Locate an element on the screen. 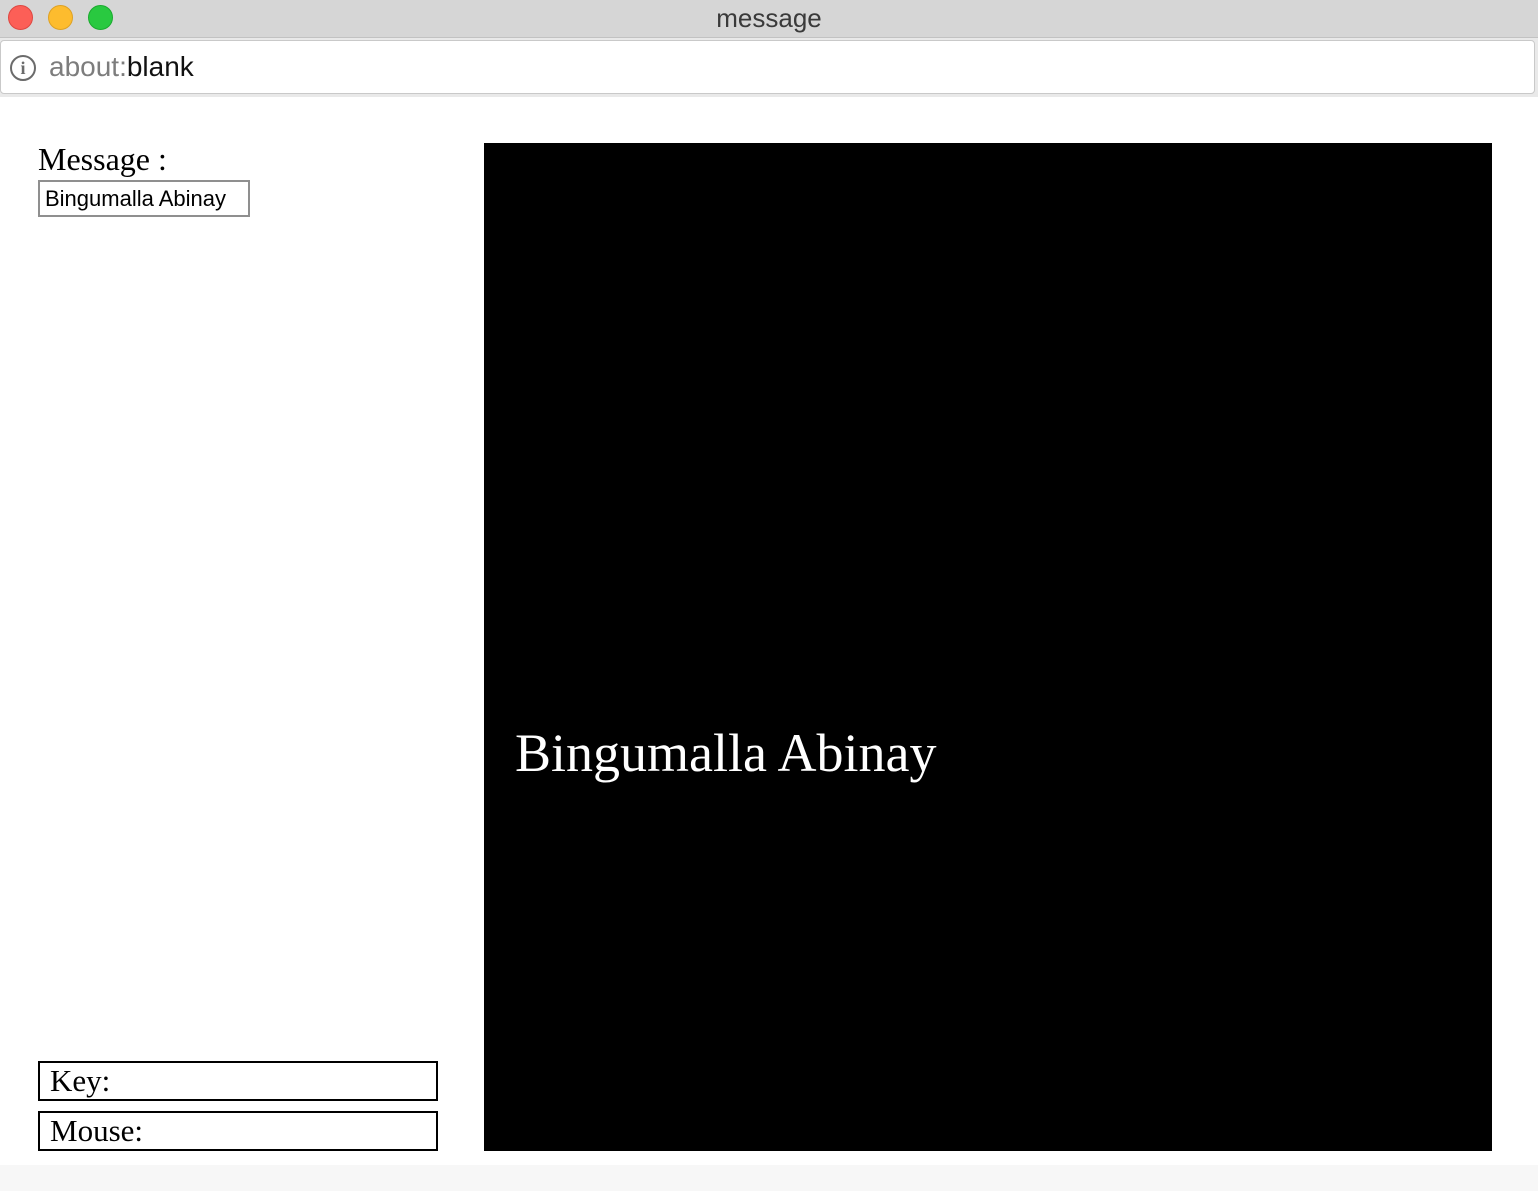 The image size is (1538, 1191). title-bar: message is located at coordinates (769, 19).